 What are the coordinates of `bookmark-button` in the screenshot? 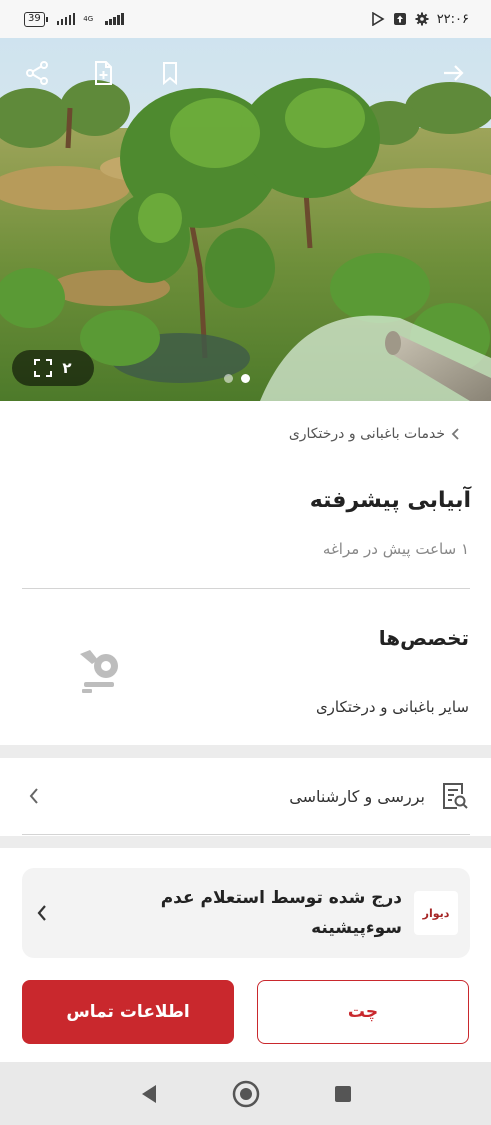 It's located at (170, 73).